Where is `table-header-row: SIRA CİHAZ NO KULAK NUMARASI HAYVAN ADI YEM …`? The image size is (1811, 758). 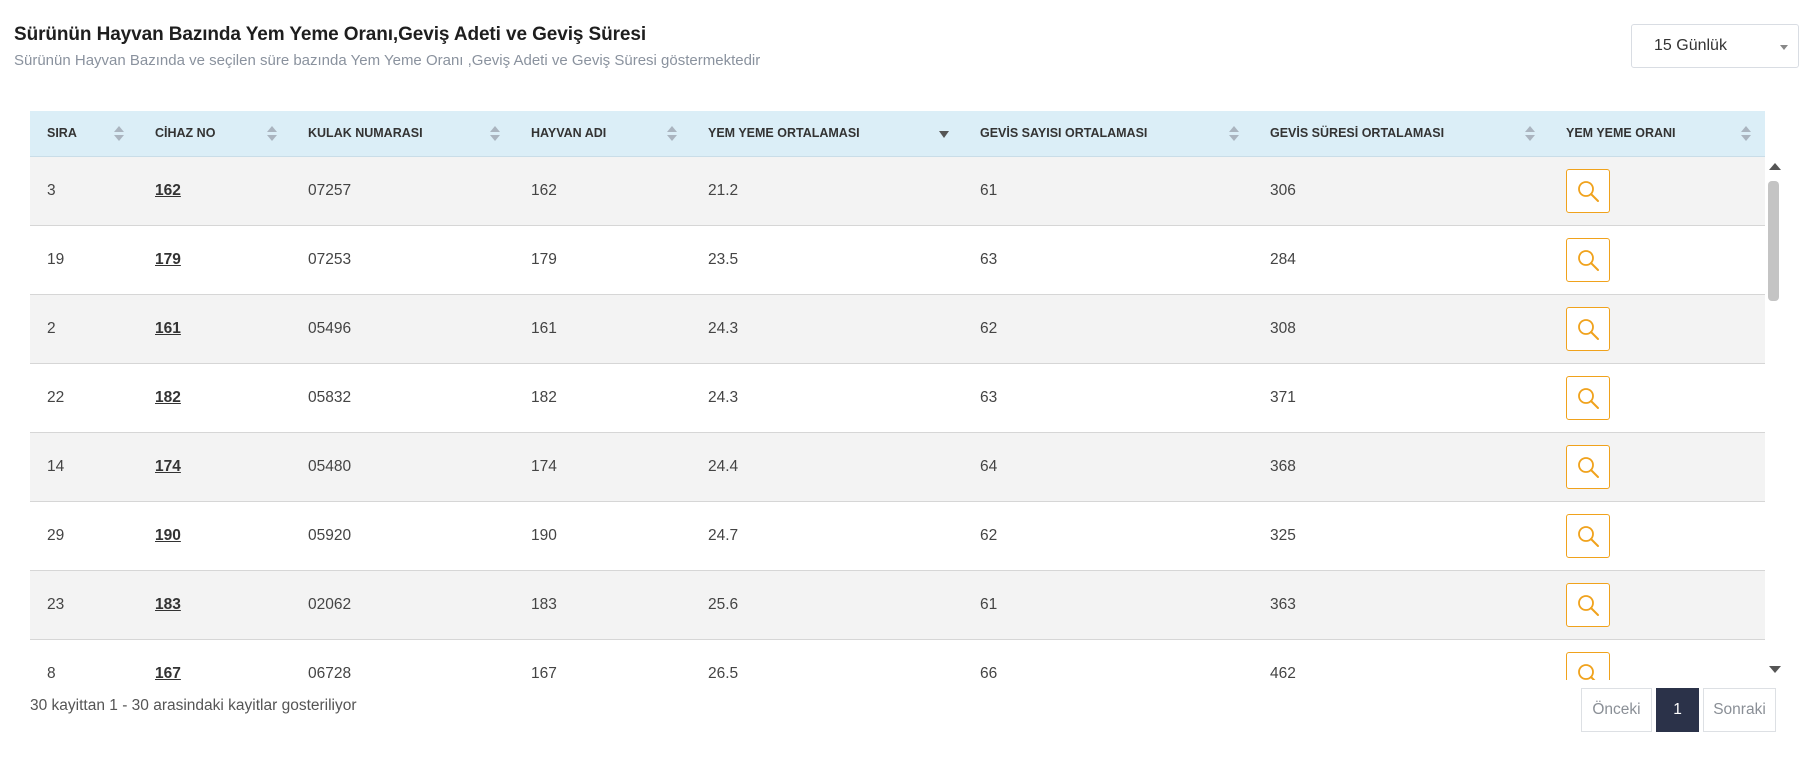 table-header-row: SIRA CİHAZ NO KULAK NUMARASI HAYVAN ADI YEM … is located at coordinates (897, 134).